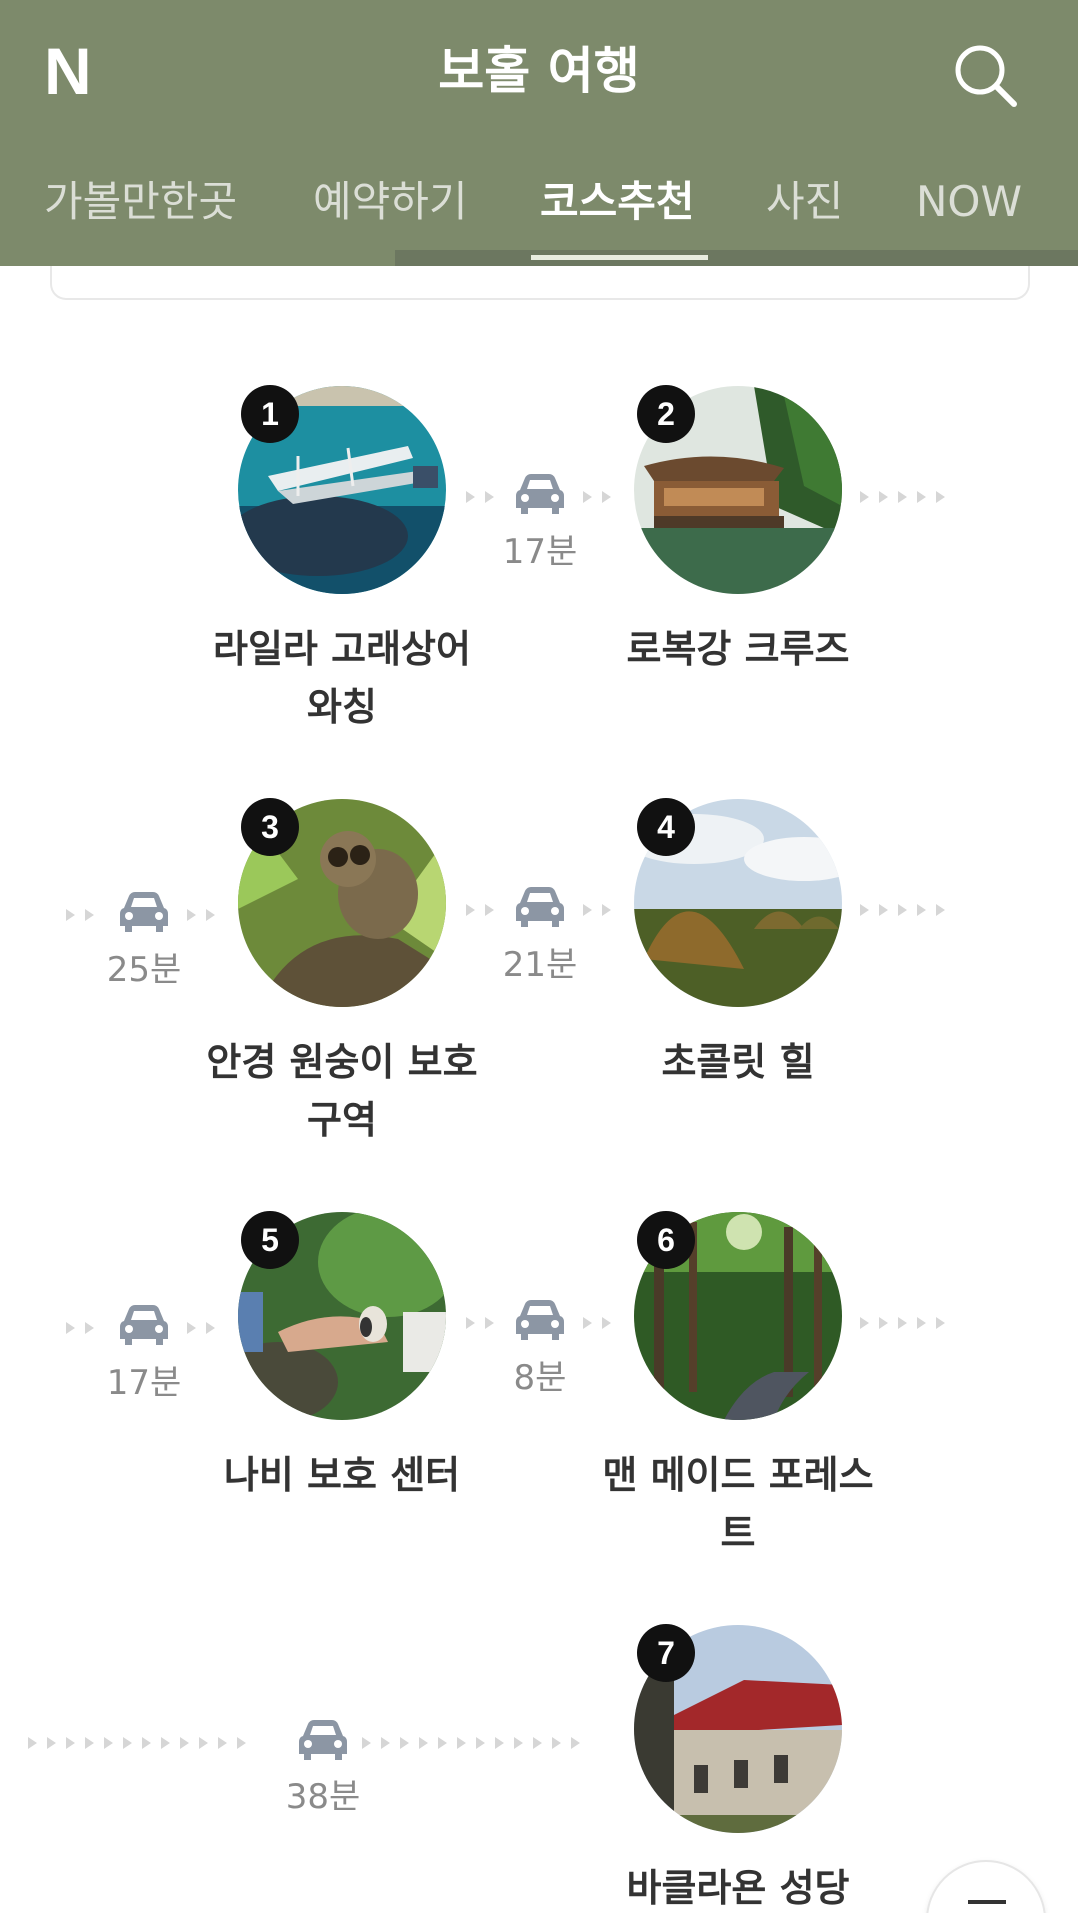  What do you see at coordinates (342, 1120) in the screenshot?
I see `stop-name-line: 구역` at bounding box center [342, 1120].